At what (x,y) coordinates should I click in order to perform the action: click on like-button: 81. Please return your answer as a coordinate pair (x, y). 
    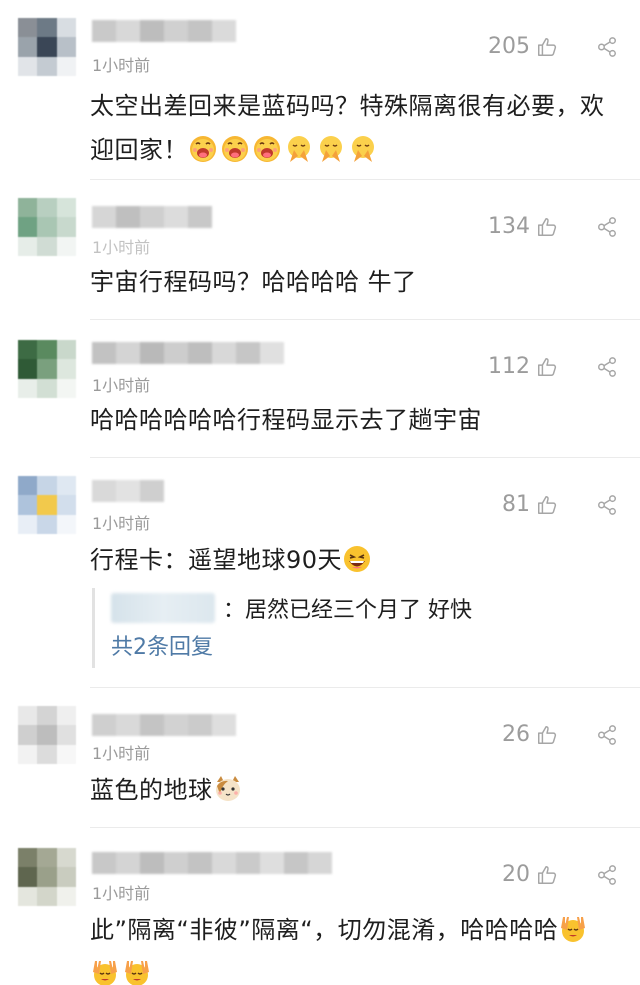
    Looking at the image, I should click on (530, 504).